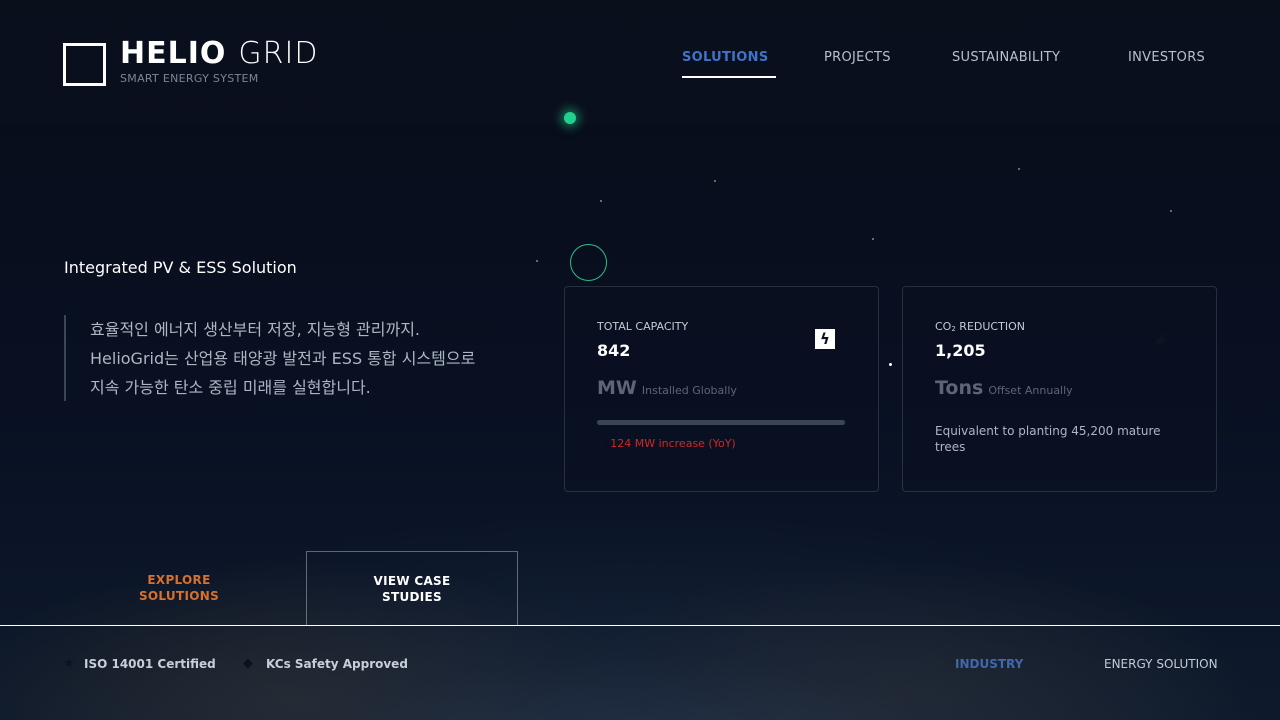  I want to click on kcs-badge: KCs Safety Approved, so click(337, 664).